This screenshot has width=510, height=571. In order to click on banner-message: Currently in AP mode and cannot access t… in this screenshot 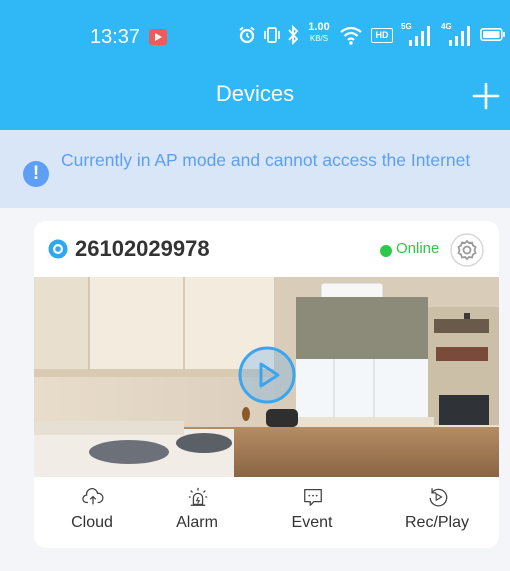, I will do `click(266, 160)`.